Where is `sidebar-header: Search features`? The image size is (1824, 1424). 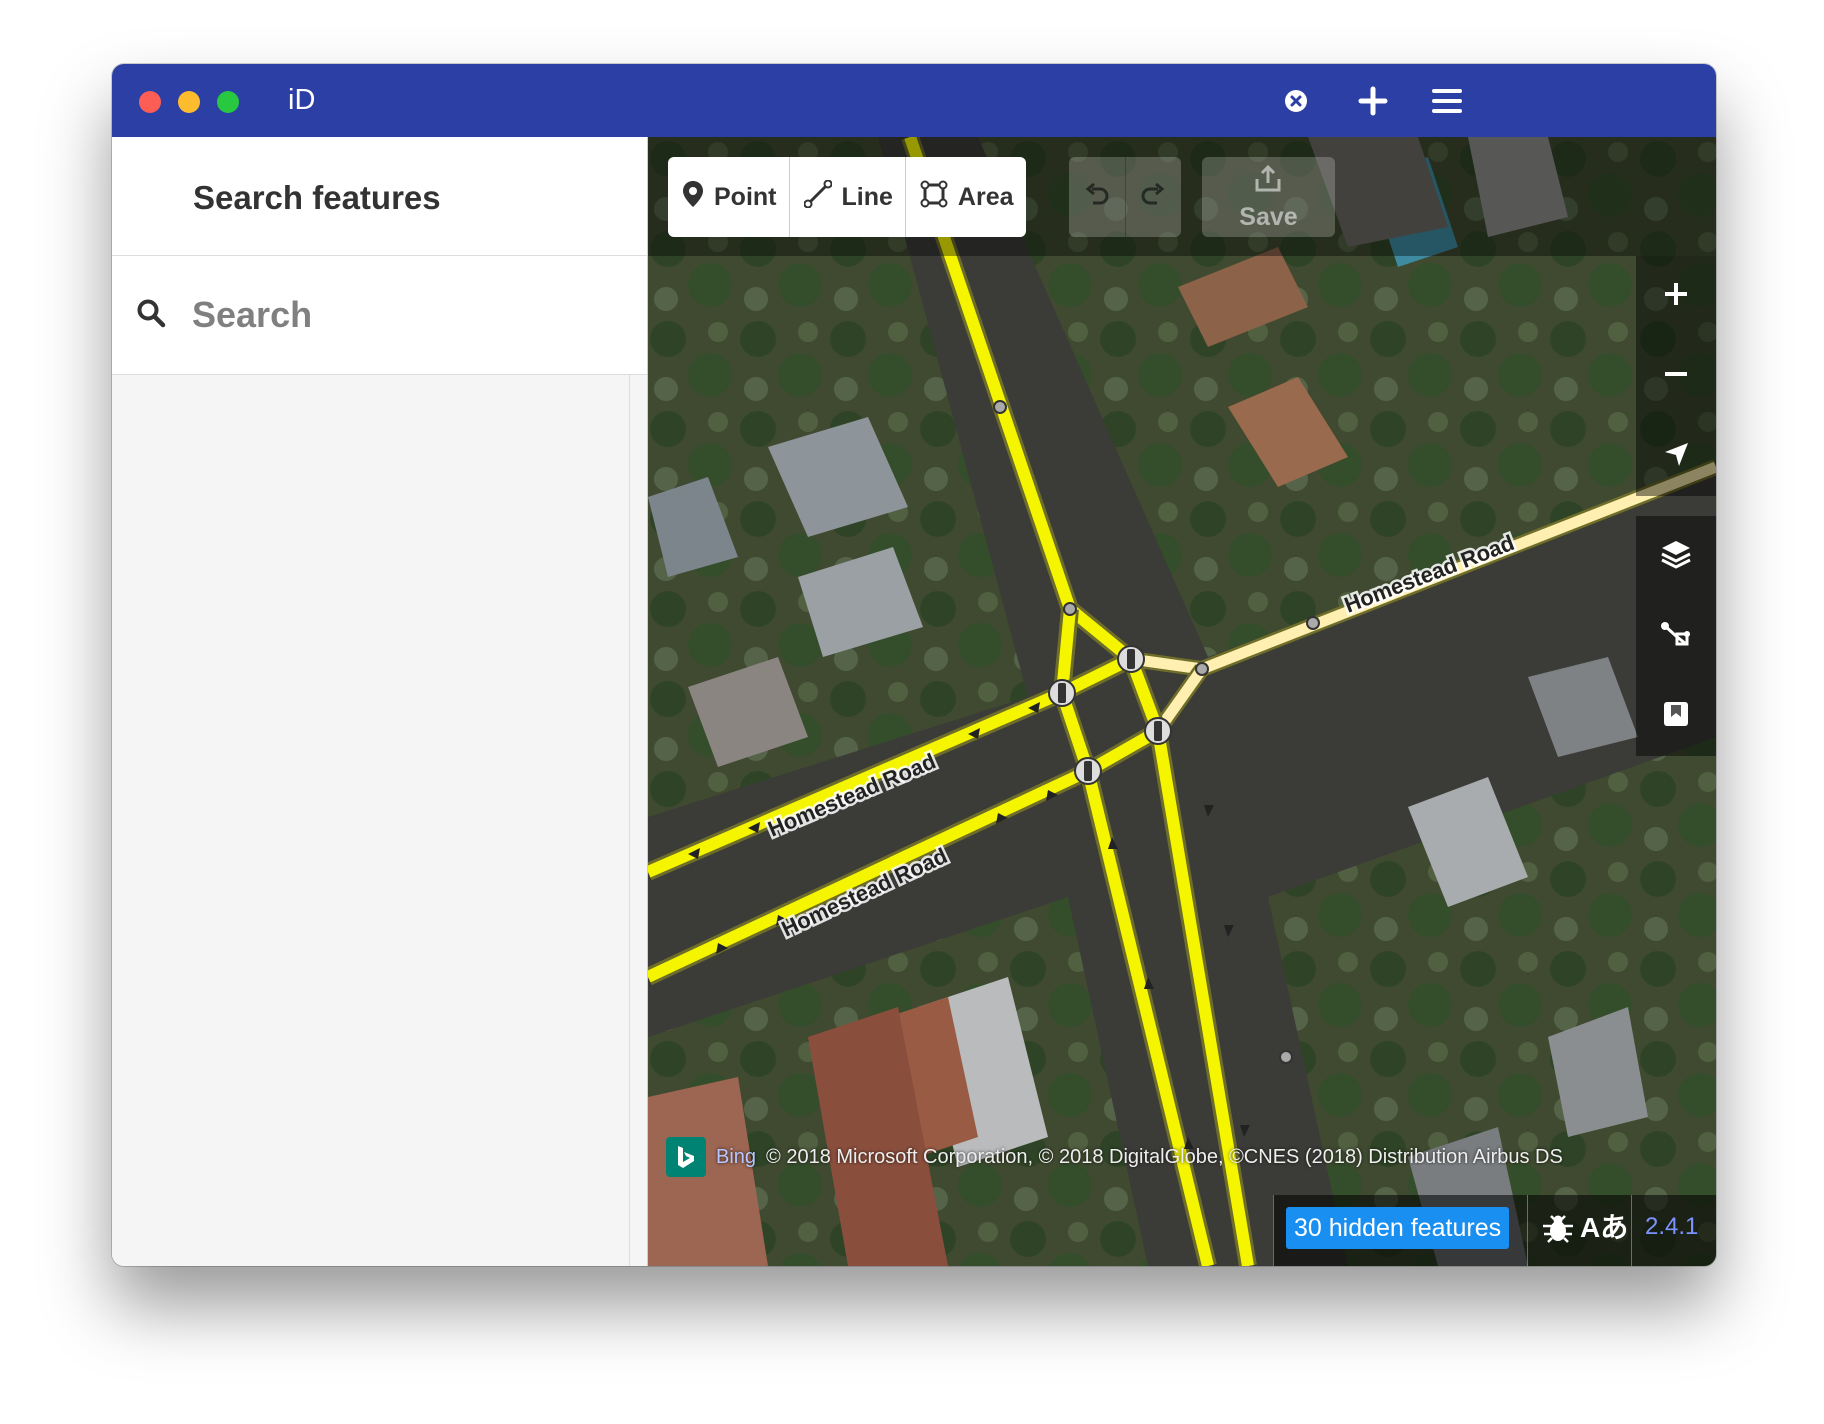
sidebar-header: Search features is located at coordinates (379, 196).